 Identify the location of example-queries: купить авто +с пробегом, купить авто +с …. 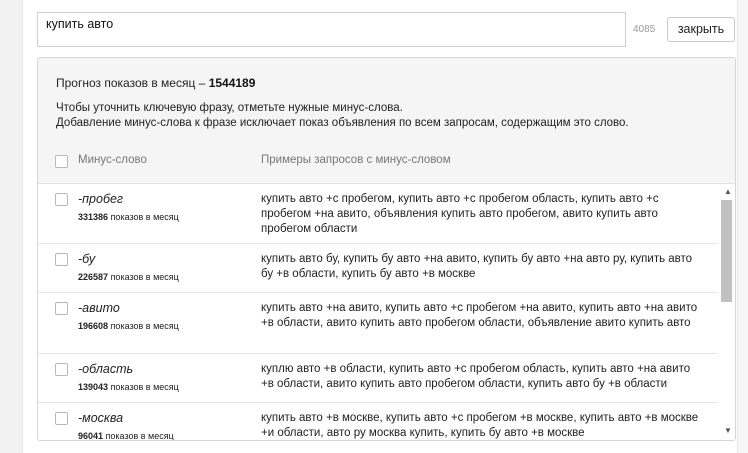
(460, 214).